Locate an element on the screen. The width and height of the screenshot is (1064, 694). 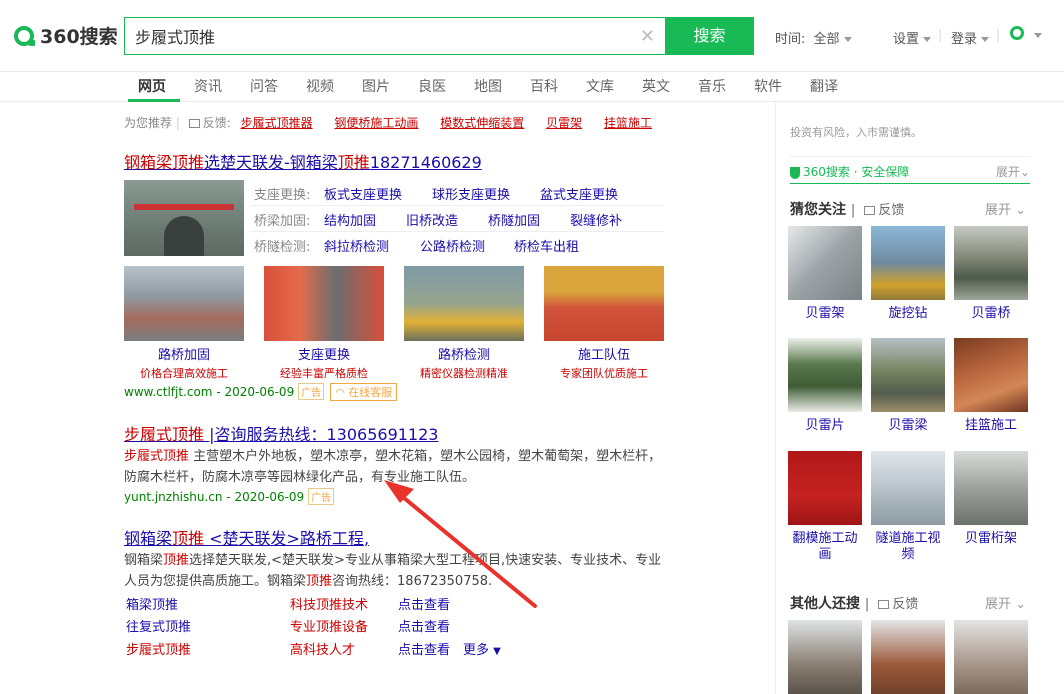
sitelink: 结构加固 is located at coordinates (350, 219).